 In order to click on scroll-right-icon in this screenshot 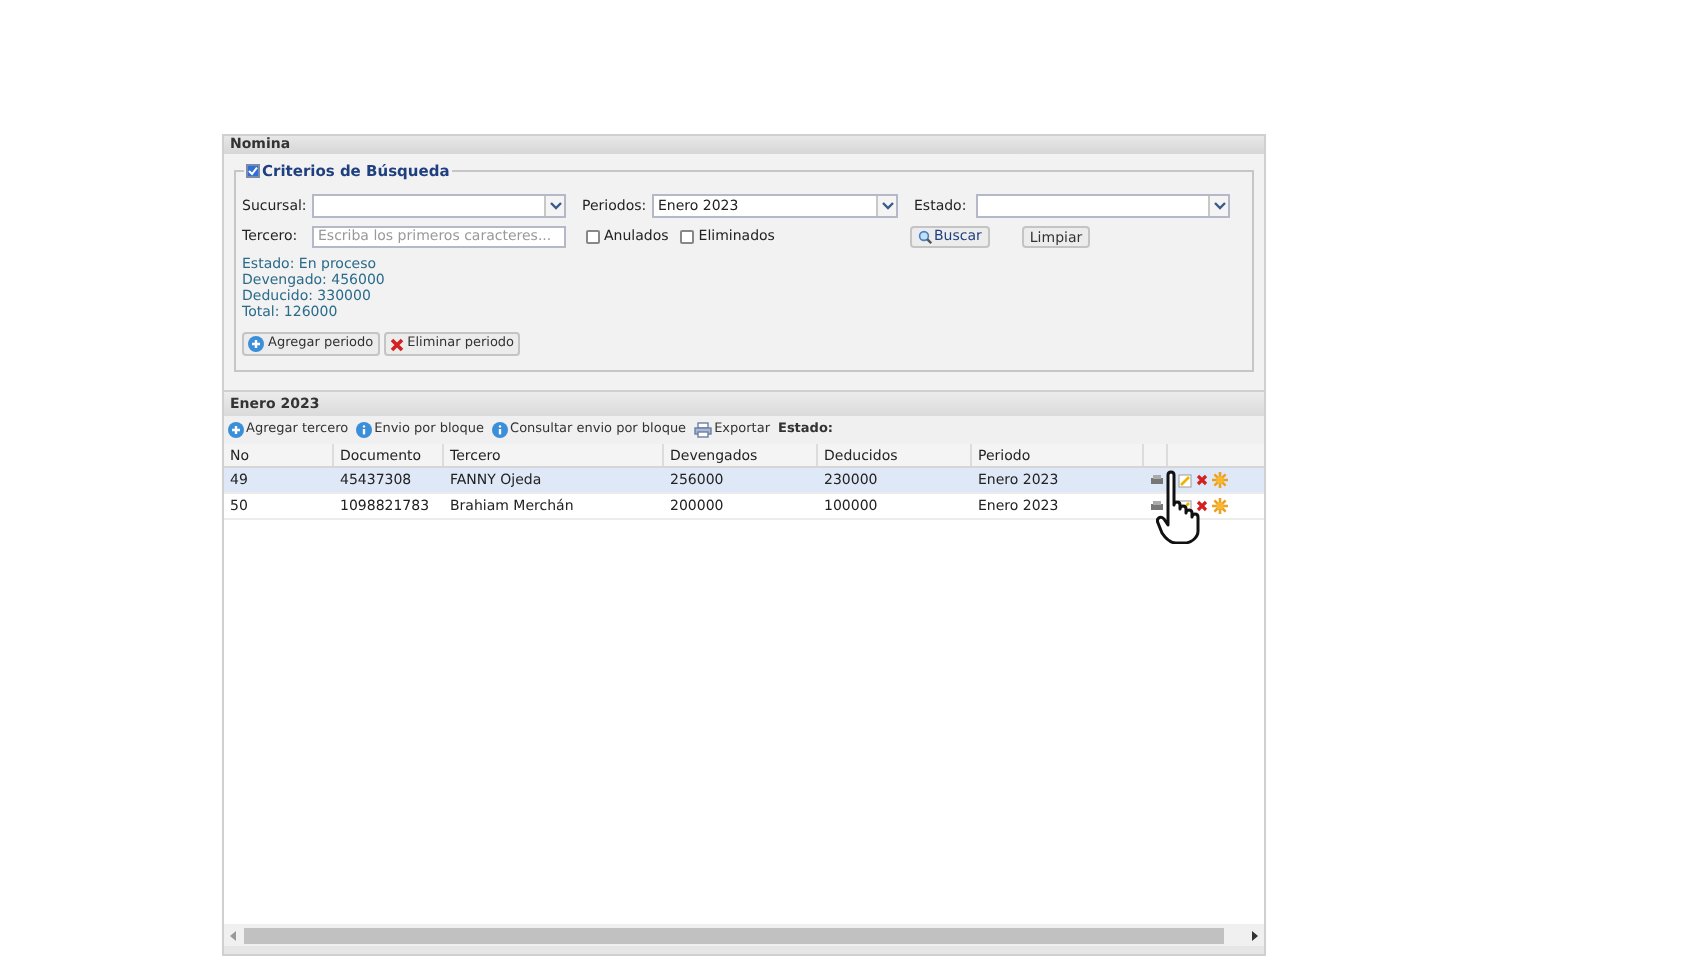, I will do `click(1255, 935)`.